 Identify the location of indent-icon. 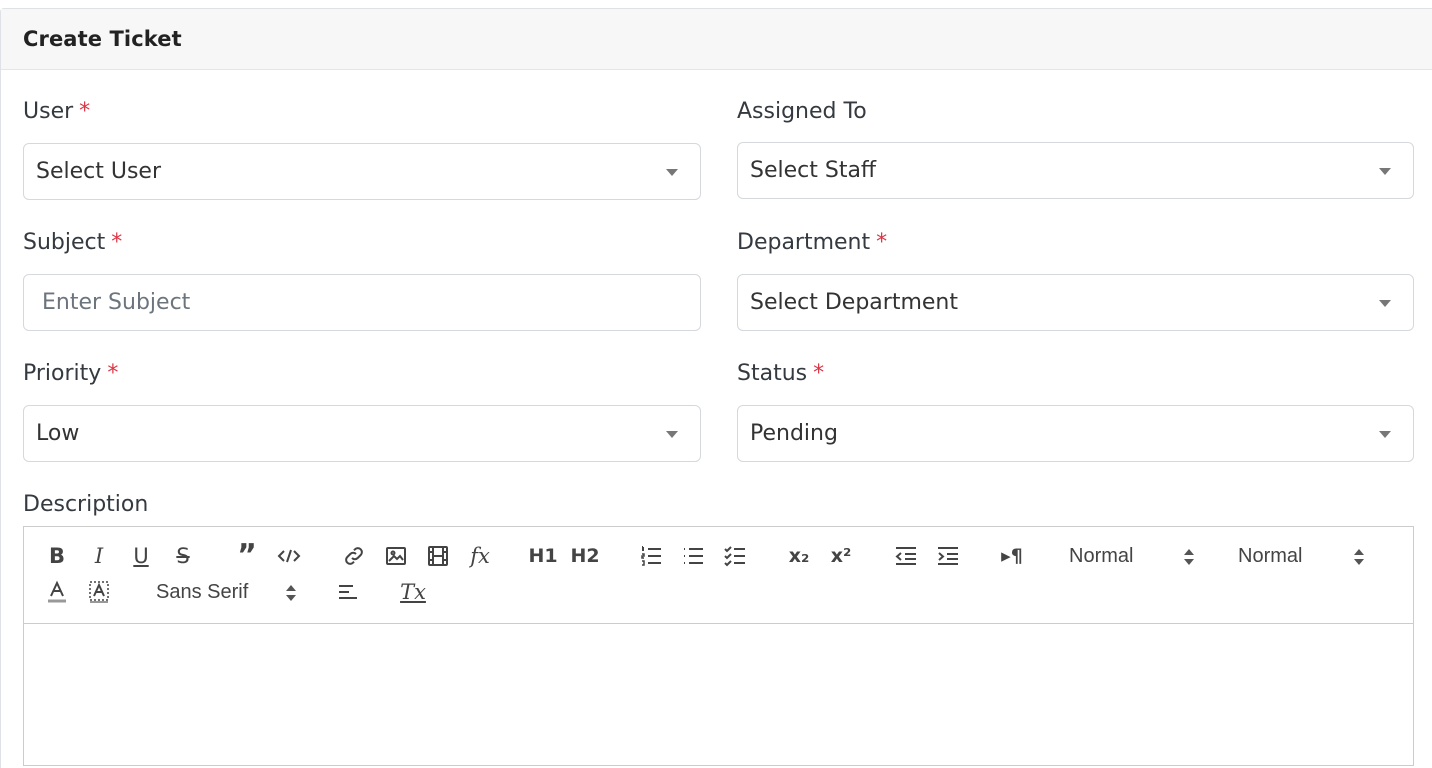
(948, 556).